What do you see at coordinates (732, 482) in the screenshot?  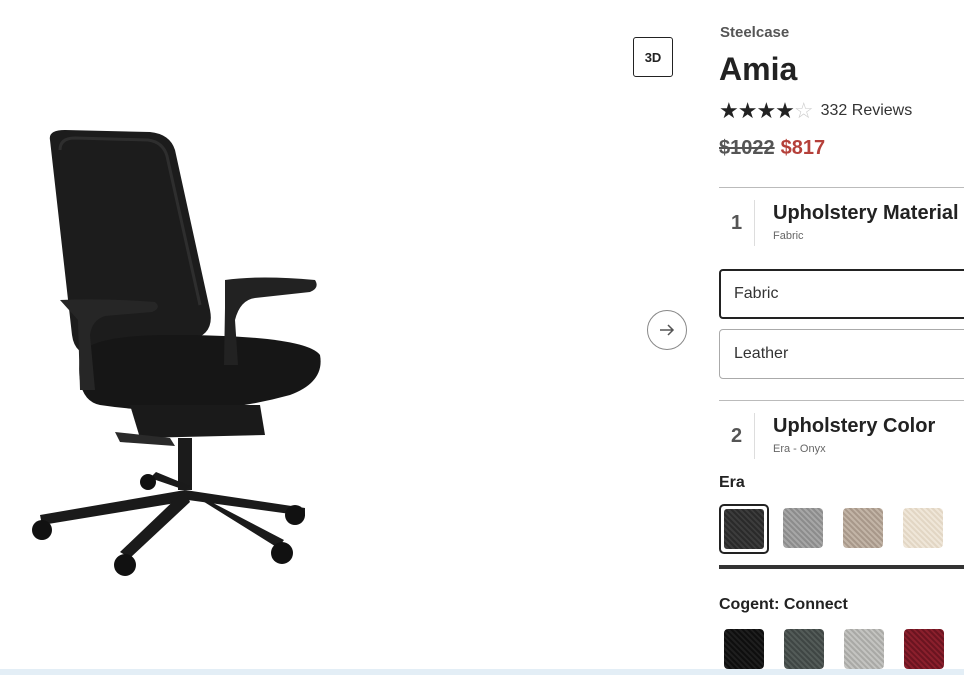 I see `swatch-group-label-era: Era` at bounding box center [732, 482].